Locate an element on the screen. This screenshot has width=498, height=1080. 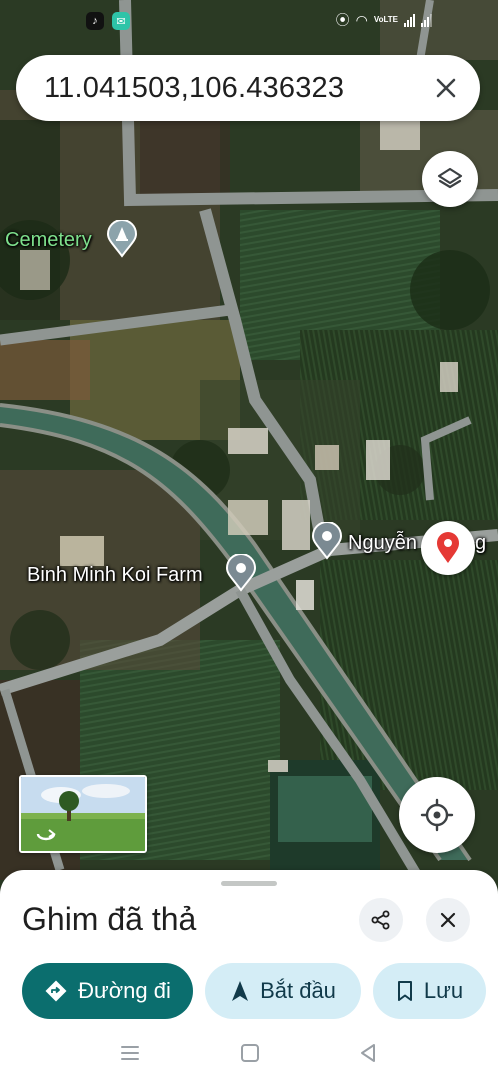
status-icons: ⦿ ◠ VoLTE is located at coordinates (384, 20).